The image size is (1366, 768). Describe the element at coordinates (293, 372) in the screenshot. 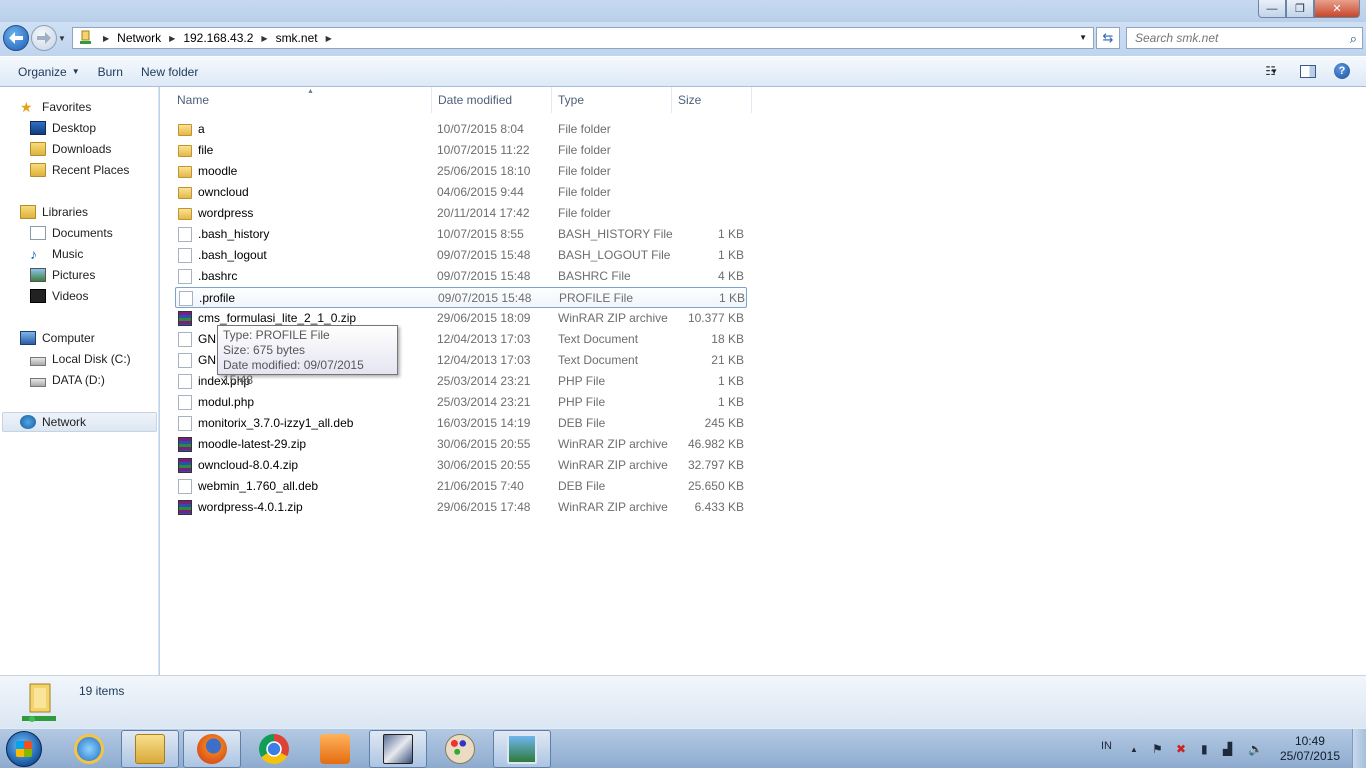

I see `tooltip-date: Date modified: 09/07/2015 15:48` at that location.